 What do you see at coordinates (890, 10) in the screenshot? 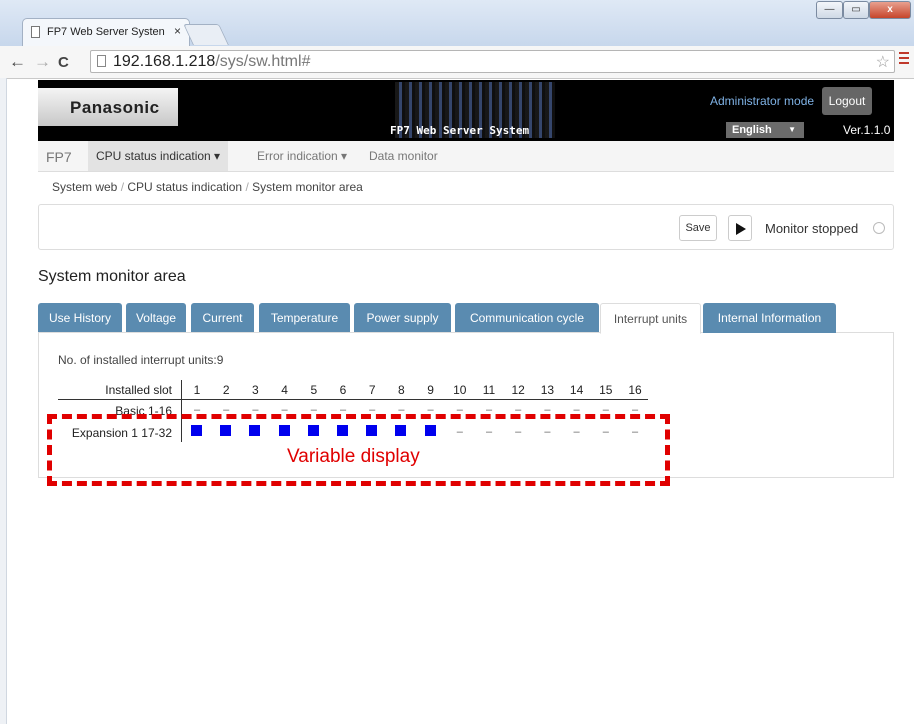
I see `close-window-button: x` at bounding box center [890, 10].